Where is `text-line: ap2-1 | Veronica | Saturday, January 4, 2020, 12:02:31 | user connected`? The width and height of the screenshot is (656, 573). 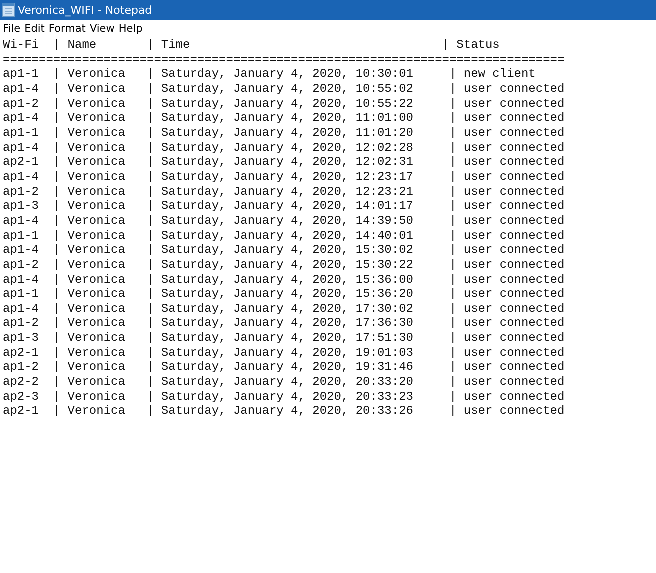
text-line: ap2-1 | Veronica | Saturday, January 4, 2020, 12:02:31 | user connected is located at coordinates (284, 162).